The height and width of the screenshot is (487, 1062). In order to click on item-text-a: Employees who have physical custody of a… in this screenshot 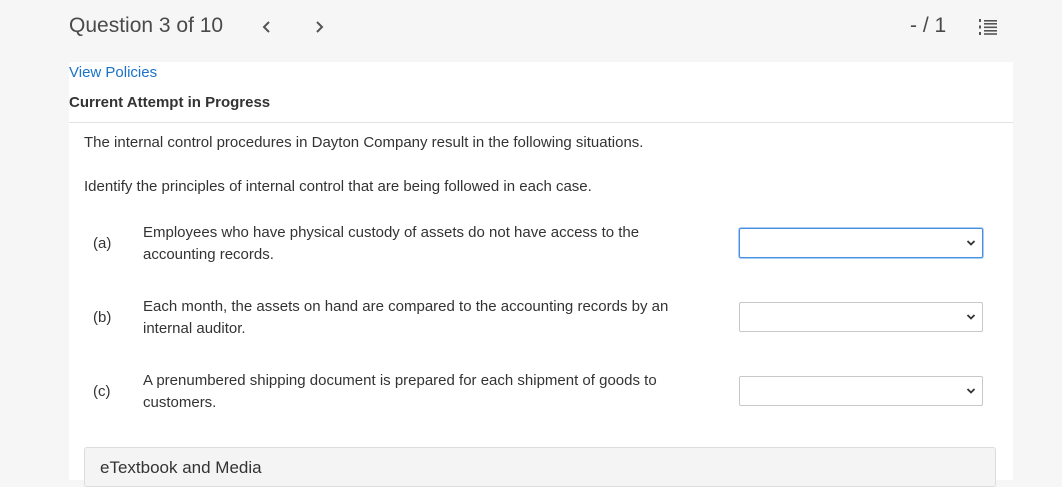, I will do `click(391, 243)`.